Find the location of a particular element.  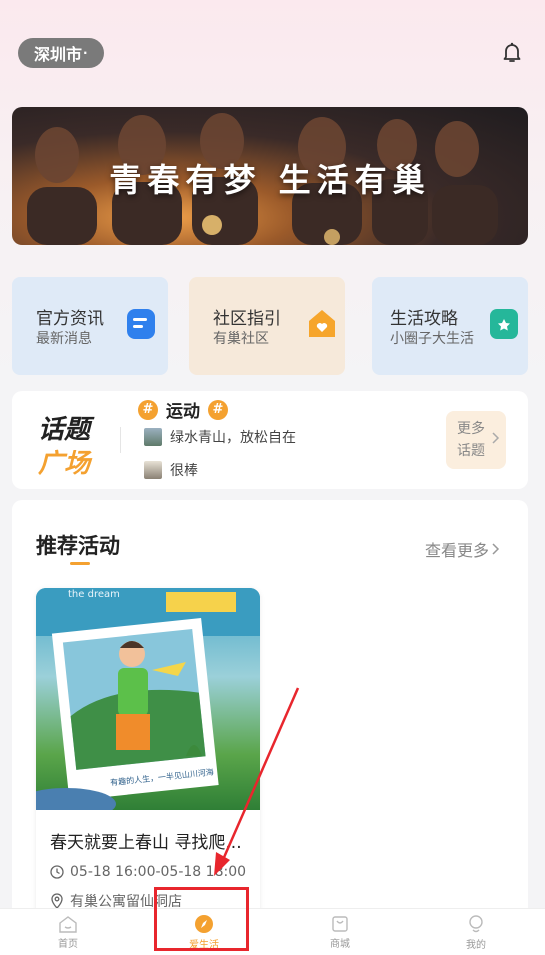

topic-item: 绿水青山，放松自在 is located at coordinates (220, 437).